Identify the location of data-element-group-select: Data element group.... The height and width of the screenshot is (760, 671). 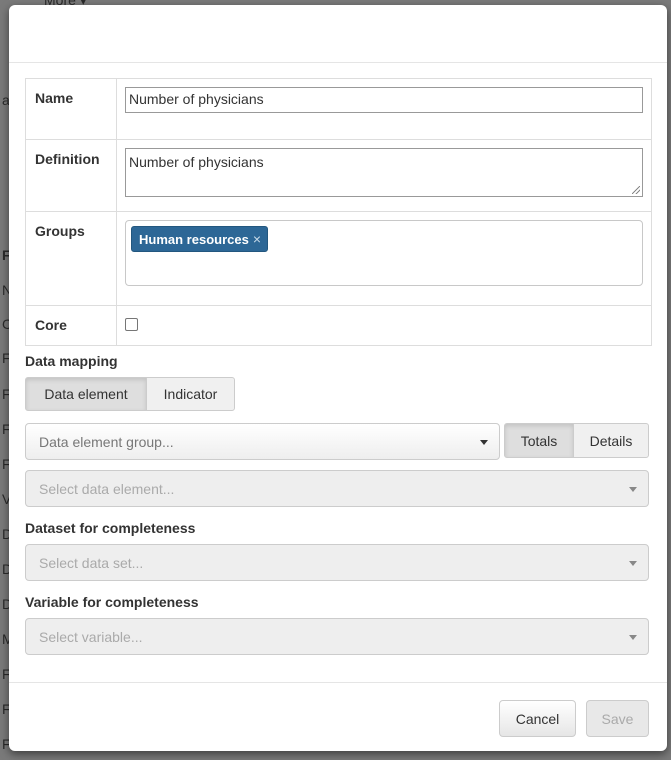
(262, 441).